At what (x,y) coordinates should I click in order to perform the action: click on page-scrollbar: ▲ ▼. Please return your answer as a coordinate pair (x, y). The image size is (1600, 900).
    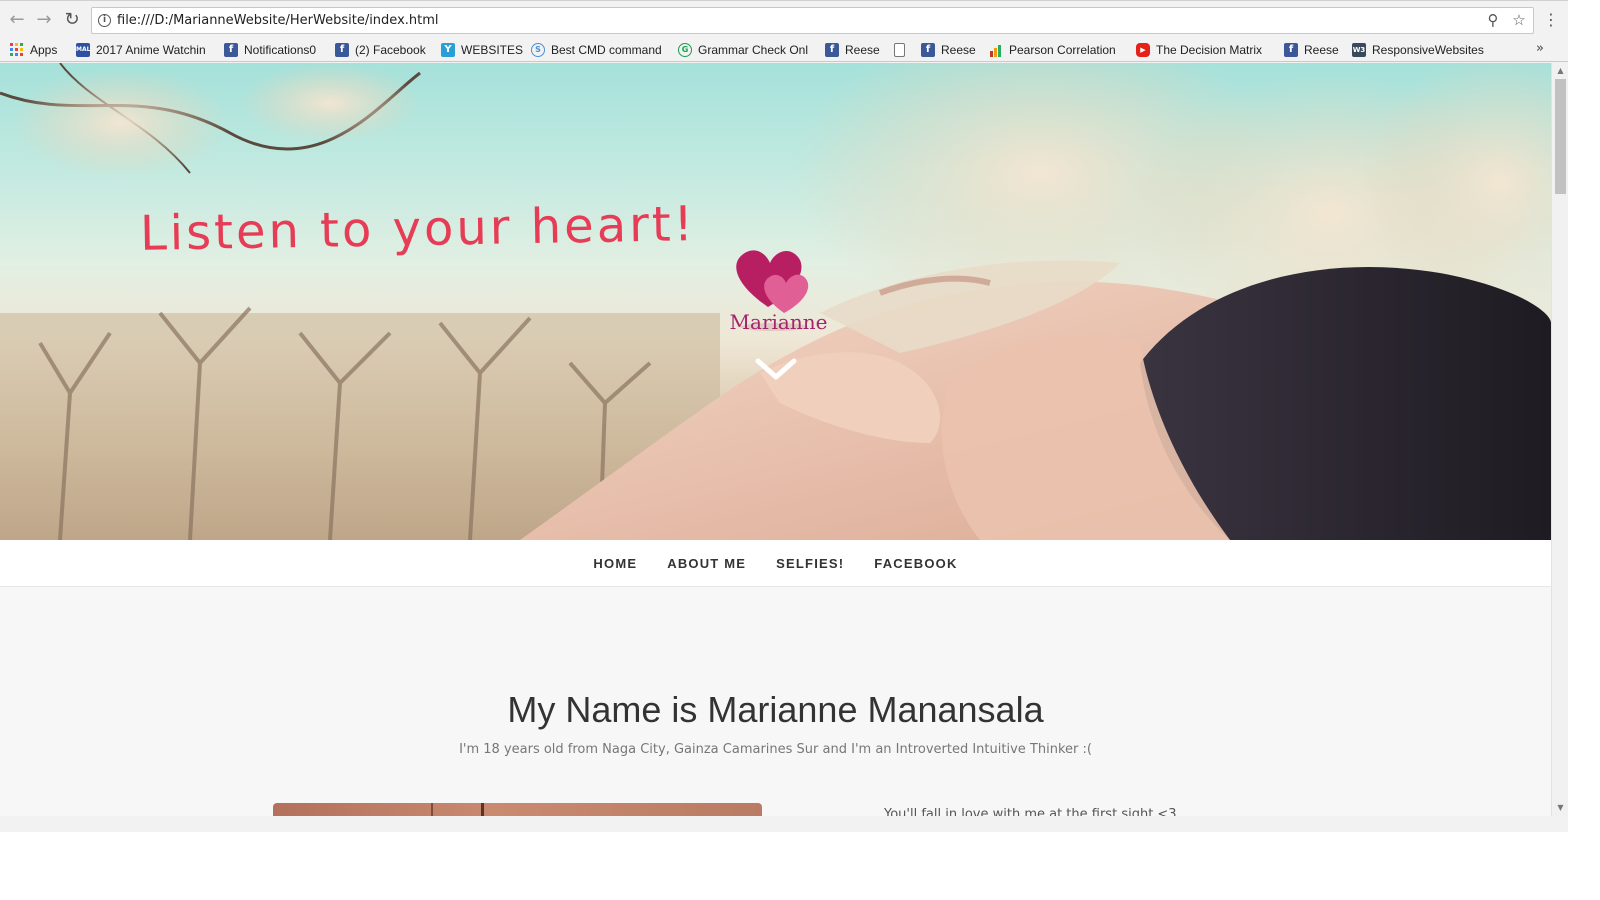
    Looking at the image, I should click on (1559, 439).